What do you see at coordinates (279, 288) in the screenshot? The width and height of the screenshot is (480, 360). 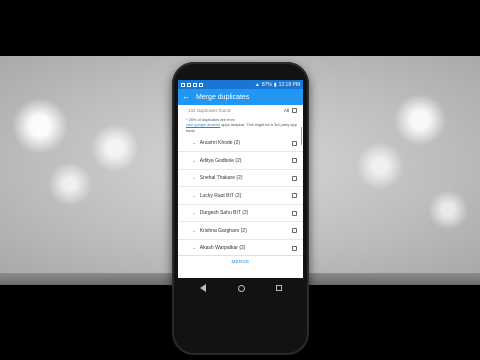 I see `nav-recent-icon` at bounding box center [279, 288].